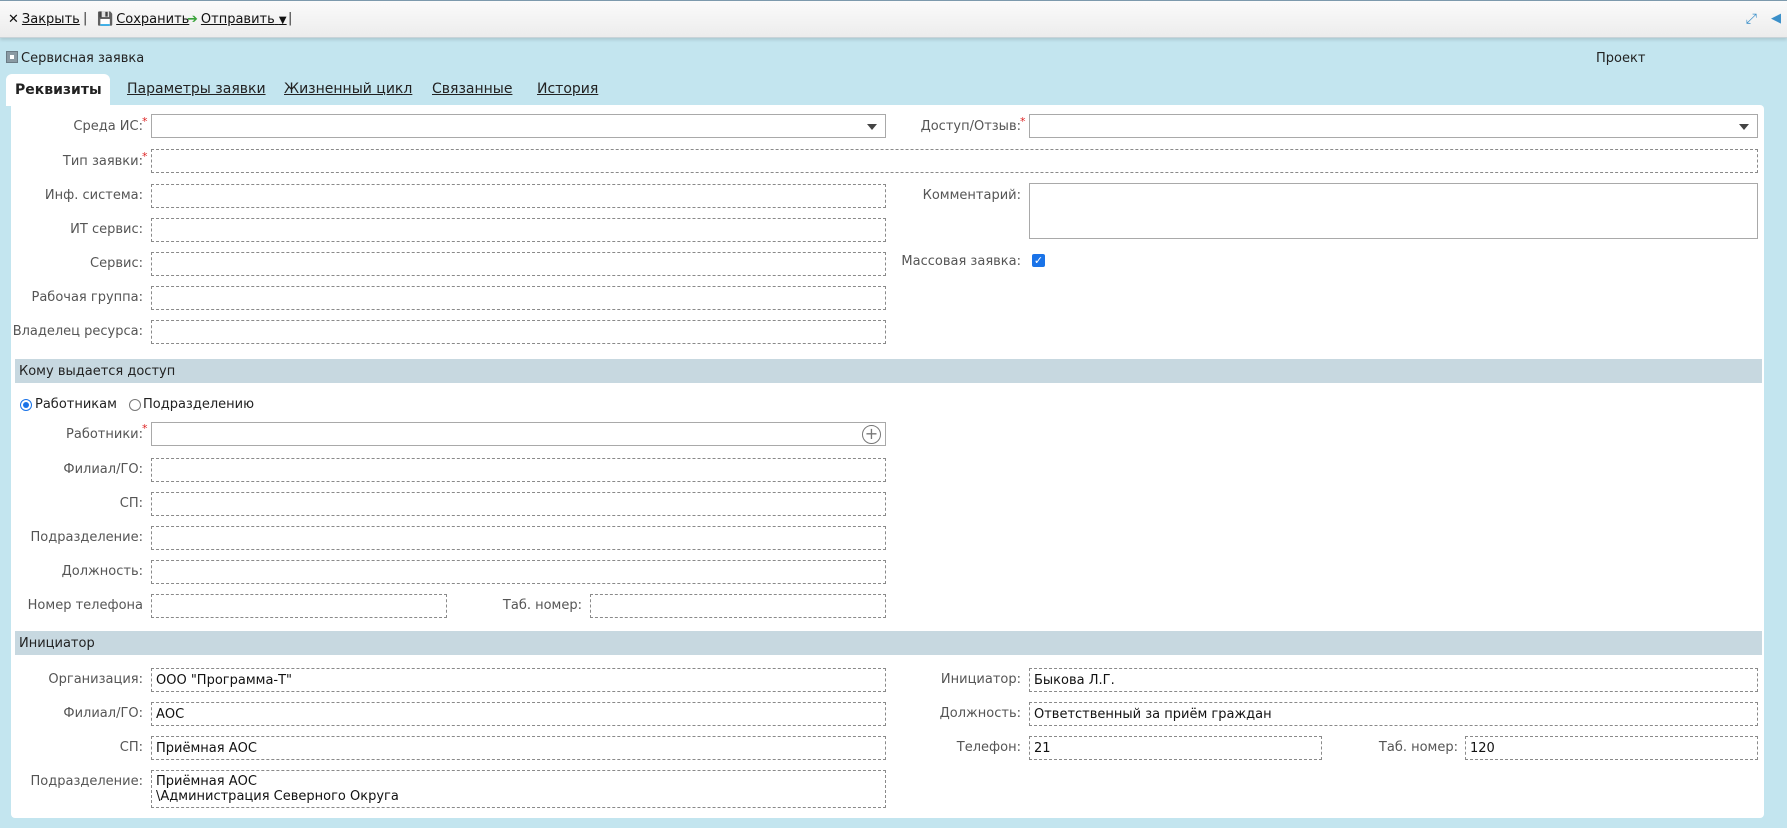 The image size is (1787, 828). I want to click on department-field, so click(518, 538).